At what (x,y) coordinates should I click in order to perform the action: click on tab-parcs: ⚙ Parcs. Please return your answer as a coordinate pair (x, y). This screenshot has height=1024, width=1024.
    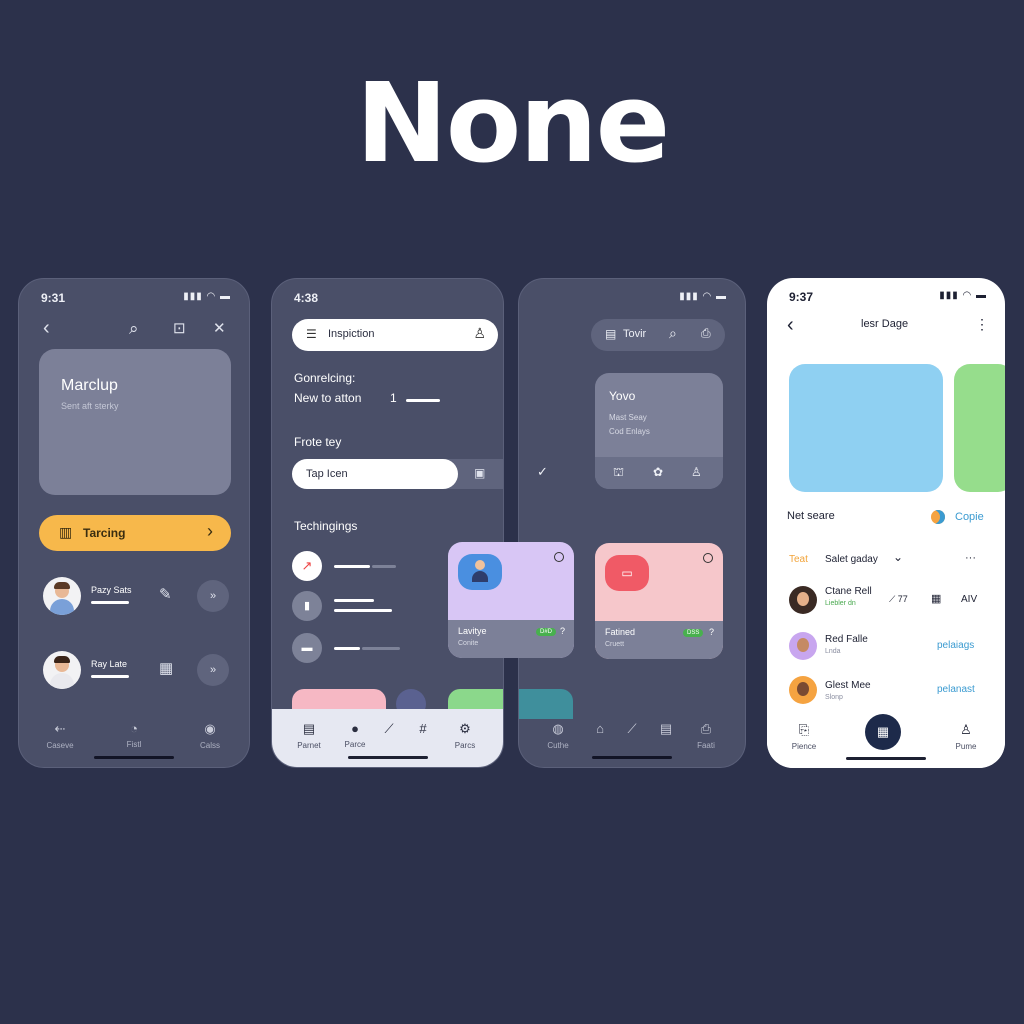
    Looking at the image, I should click on (465, 735).